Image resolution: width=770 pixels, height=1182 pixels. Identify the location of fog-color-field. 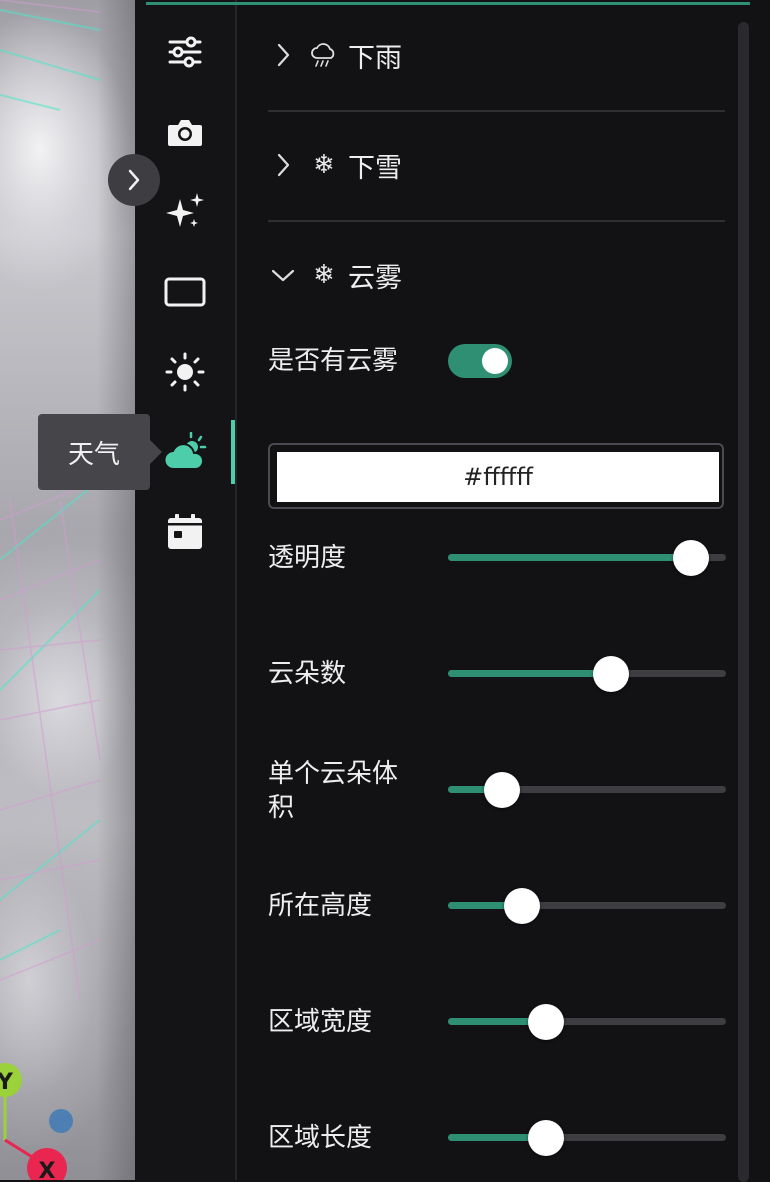
(496, 476).